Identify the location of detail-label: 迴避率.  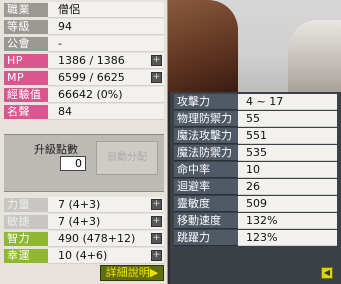
(206, 187).